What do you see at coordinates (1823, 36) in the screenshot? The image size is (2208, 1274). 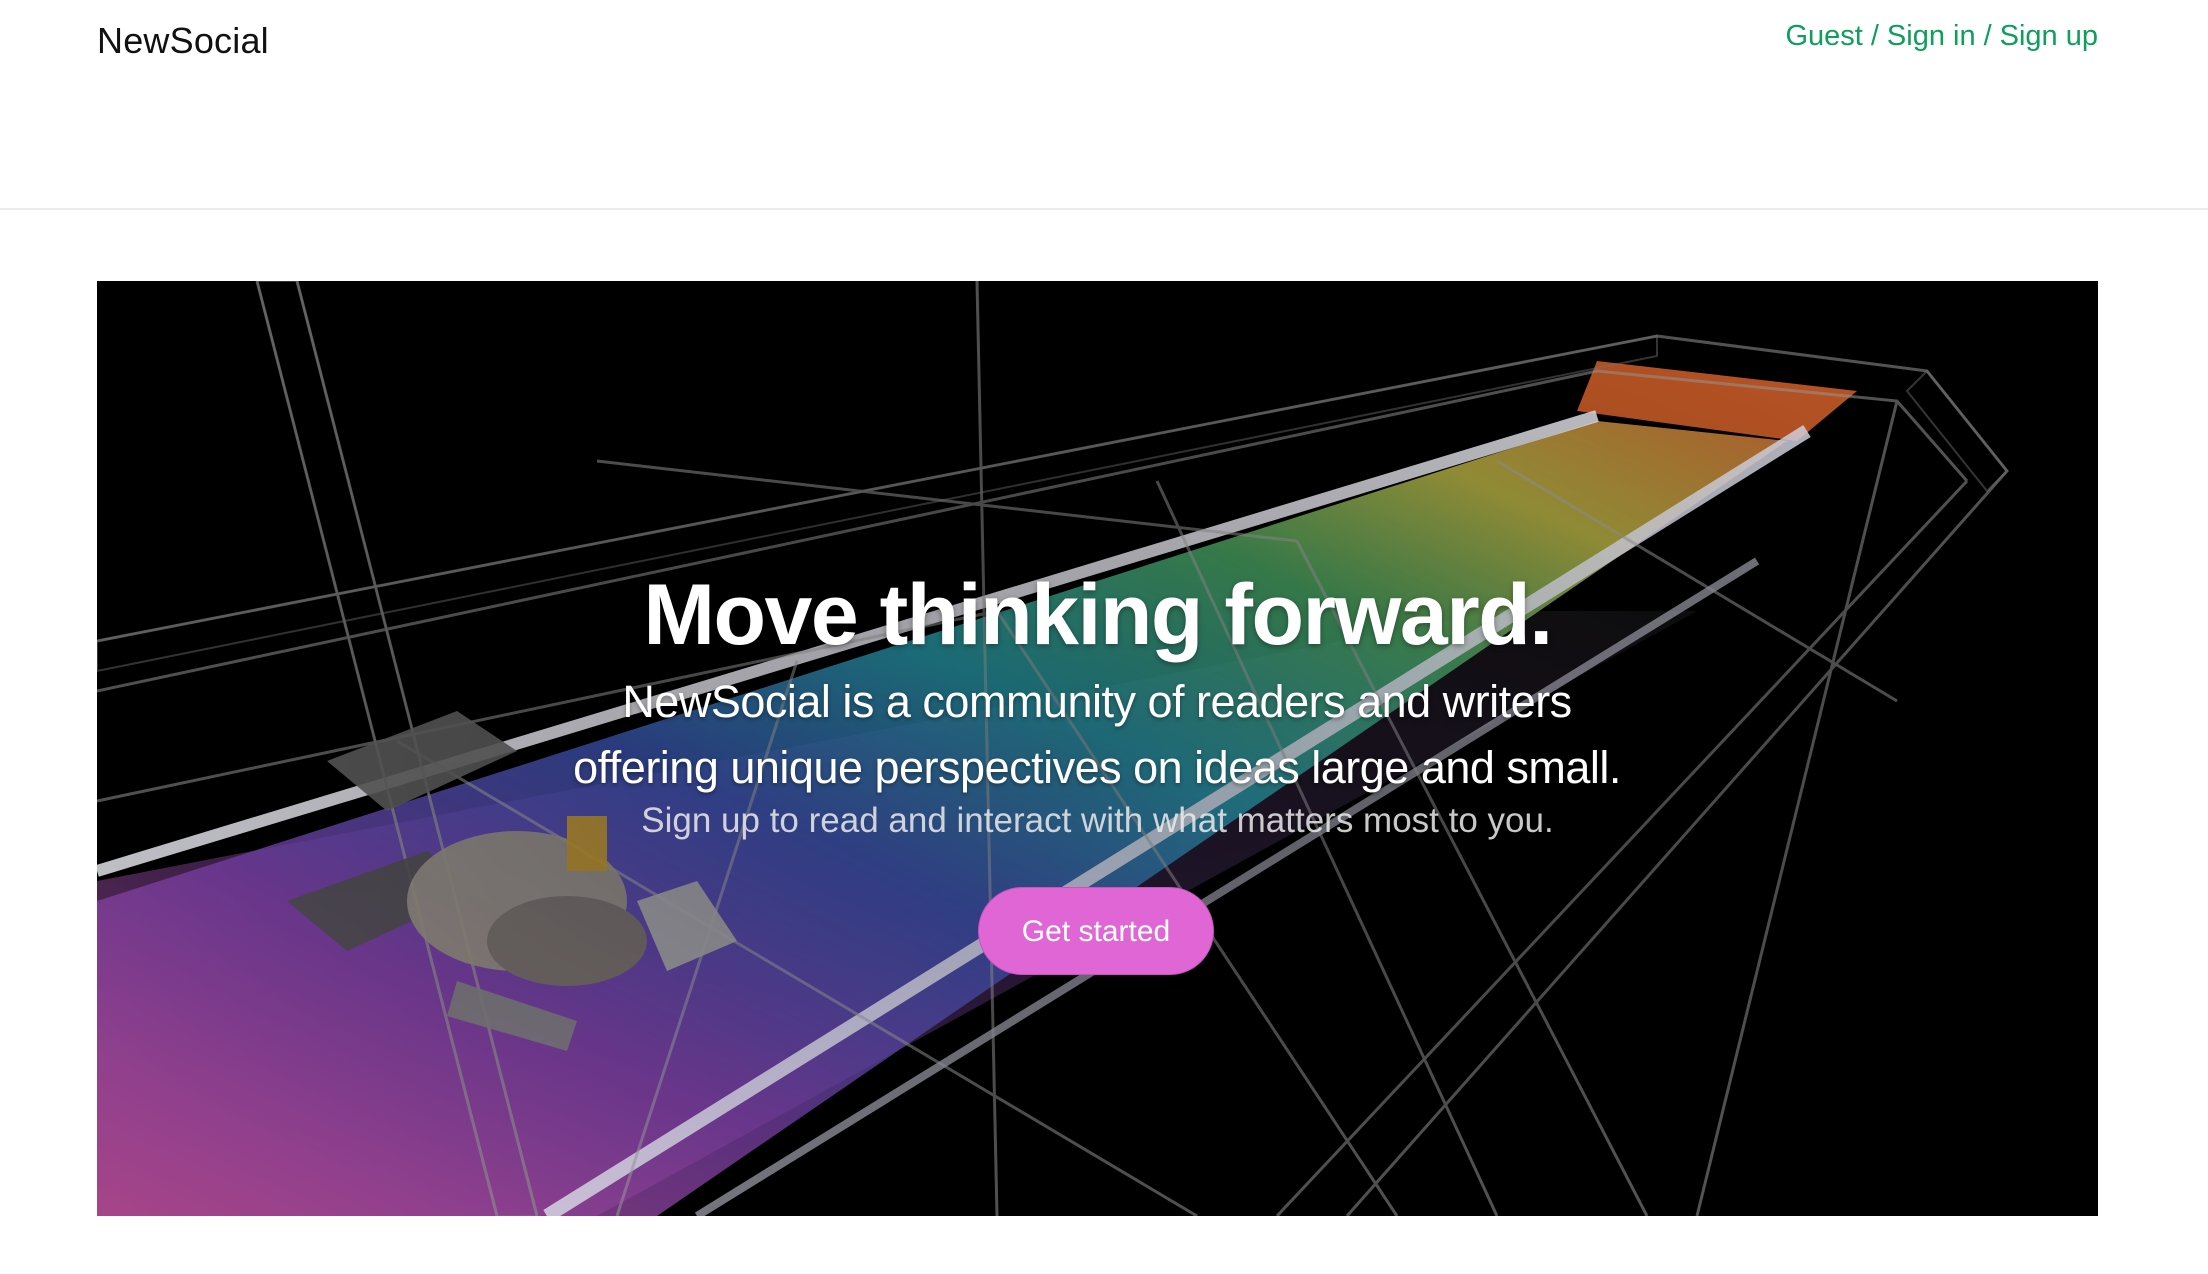 I see `guest-link: Guest` at bounding box center [1823, 36].